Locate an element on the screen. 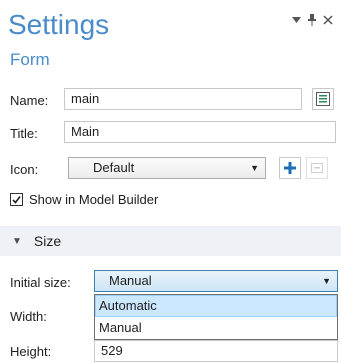 The width and height of the screenshot is (341, 364). show-in-model-builder-row: Show in Model Builder is located at coordinates (84, 199).